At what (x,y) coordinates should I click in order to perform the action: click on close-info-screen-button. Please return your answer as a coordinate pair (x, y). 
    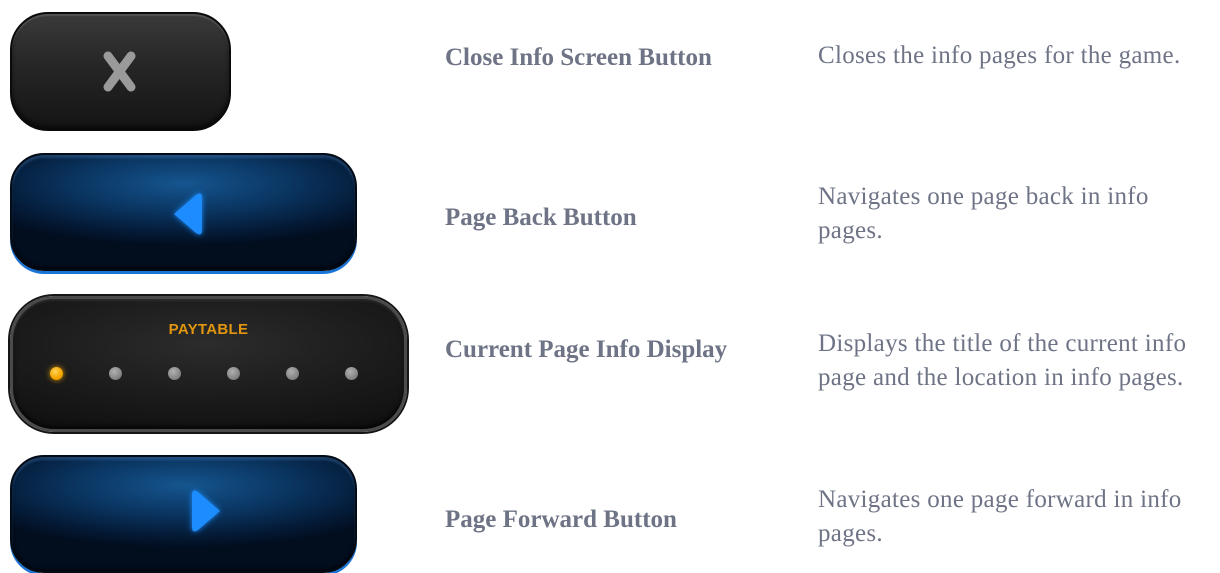
    Looking at the image, I should click on (120, 71).